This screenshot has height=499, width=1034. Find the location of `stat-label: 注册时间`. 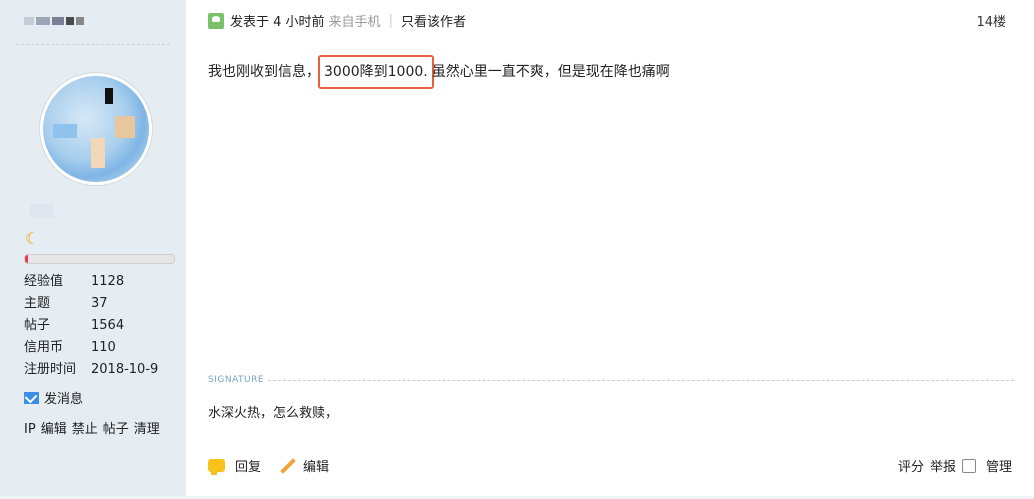

stat-label: 注册时间 is located at coordinates (50, 369).